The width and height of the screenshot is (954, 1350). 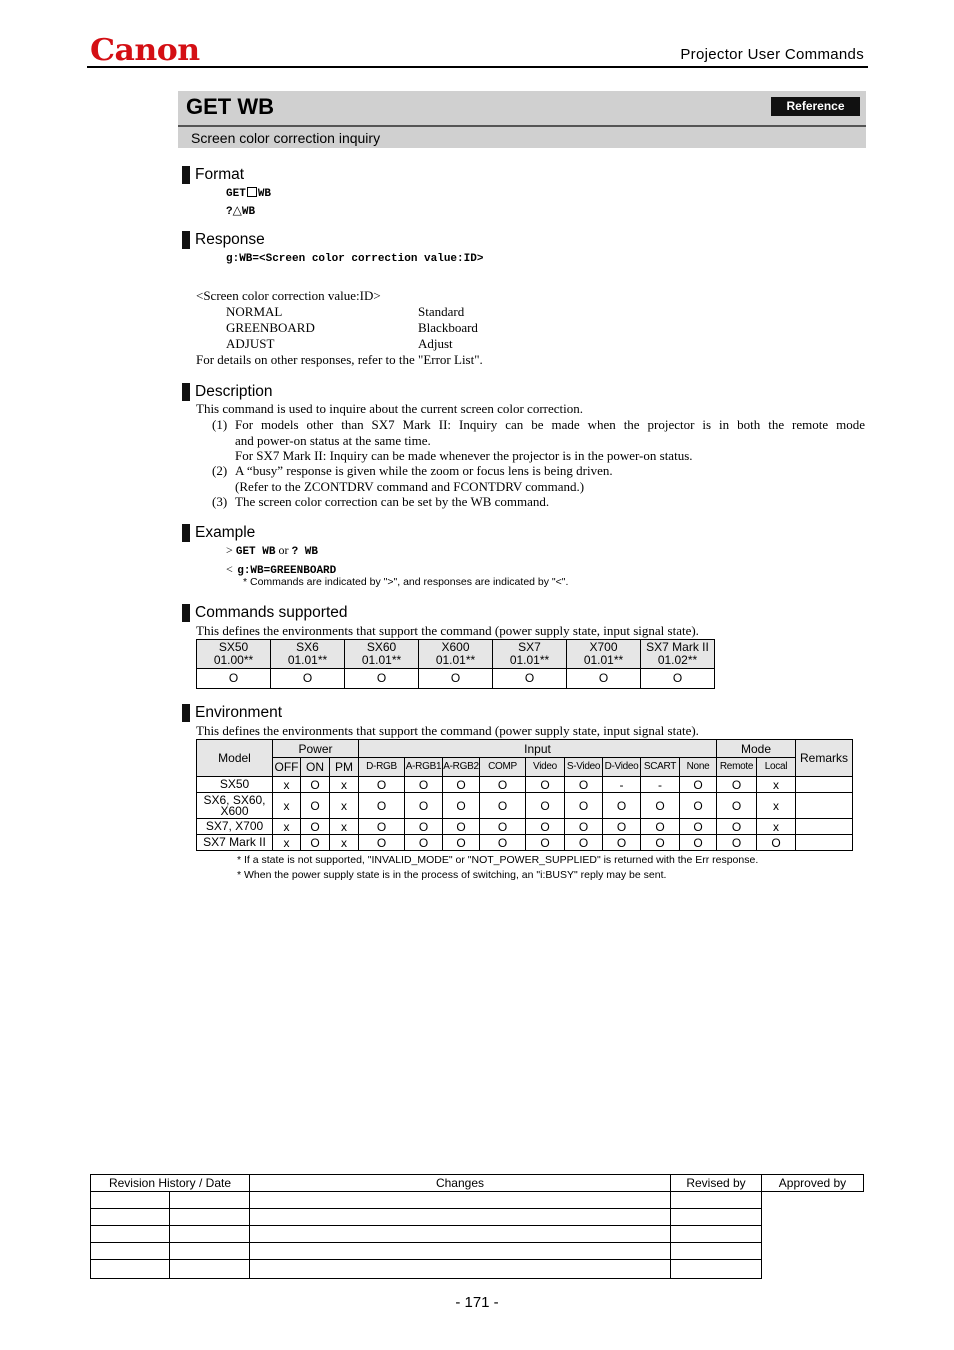 I want to click on environment-column-header: Local, so click(x=776, y=767).